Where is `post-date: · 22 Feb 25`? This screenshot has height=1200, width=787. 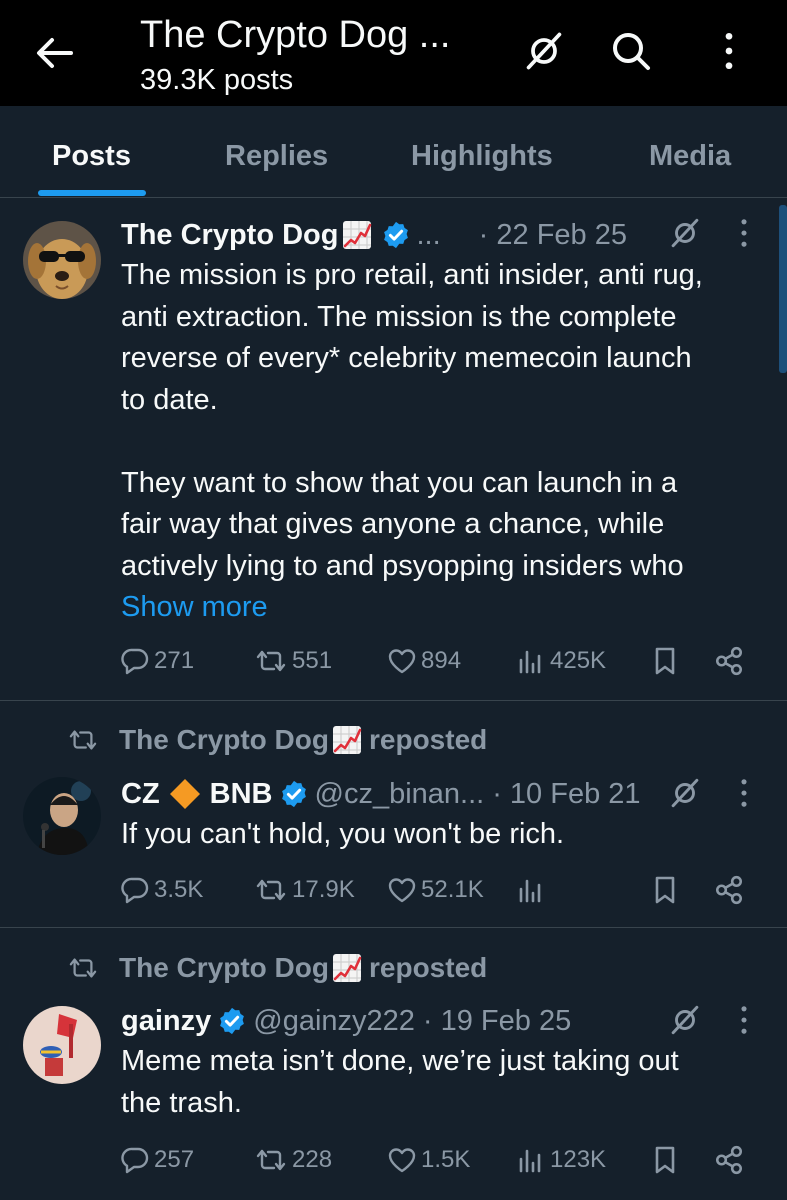
post-date: · 22 Feb 25 is located at coordinates (553, 235).